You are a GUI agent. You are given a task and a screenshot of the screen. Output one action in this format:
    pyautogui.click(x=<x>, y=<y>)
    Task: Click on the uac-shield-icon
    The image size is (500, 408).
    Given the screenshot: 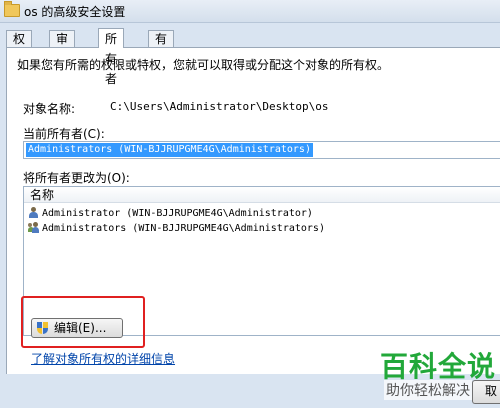 What is the action you would take?
    pyautogui.click(x=42, y=328)
    